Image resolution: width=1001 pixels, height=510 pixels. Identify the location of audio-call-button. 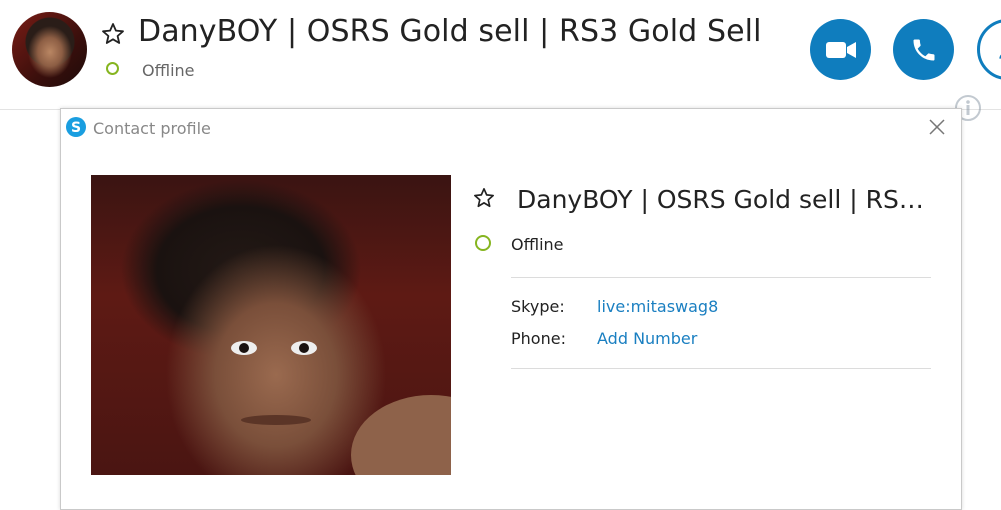
(923, 49).